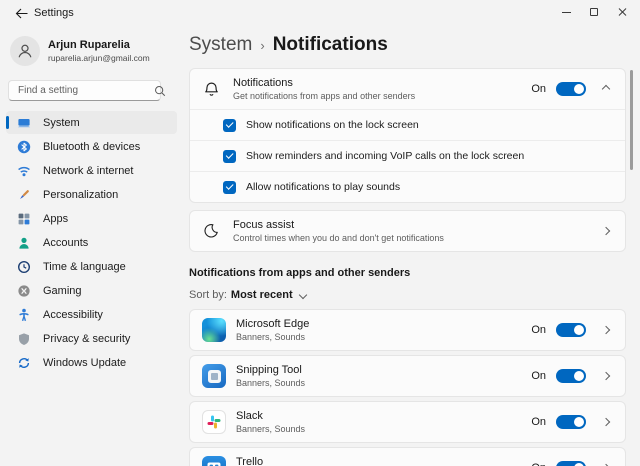 Image resolution: width=640 pixels, height=466 pixels. I want to click on chevron-down-icon, so click(302, 295).